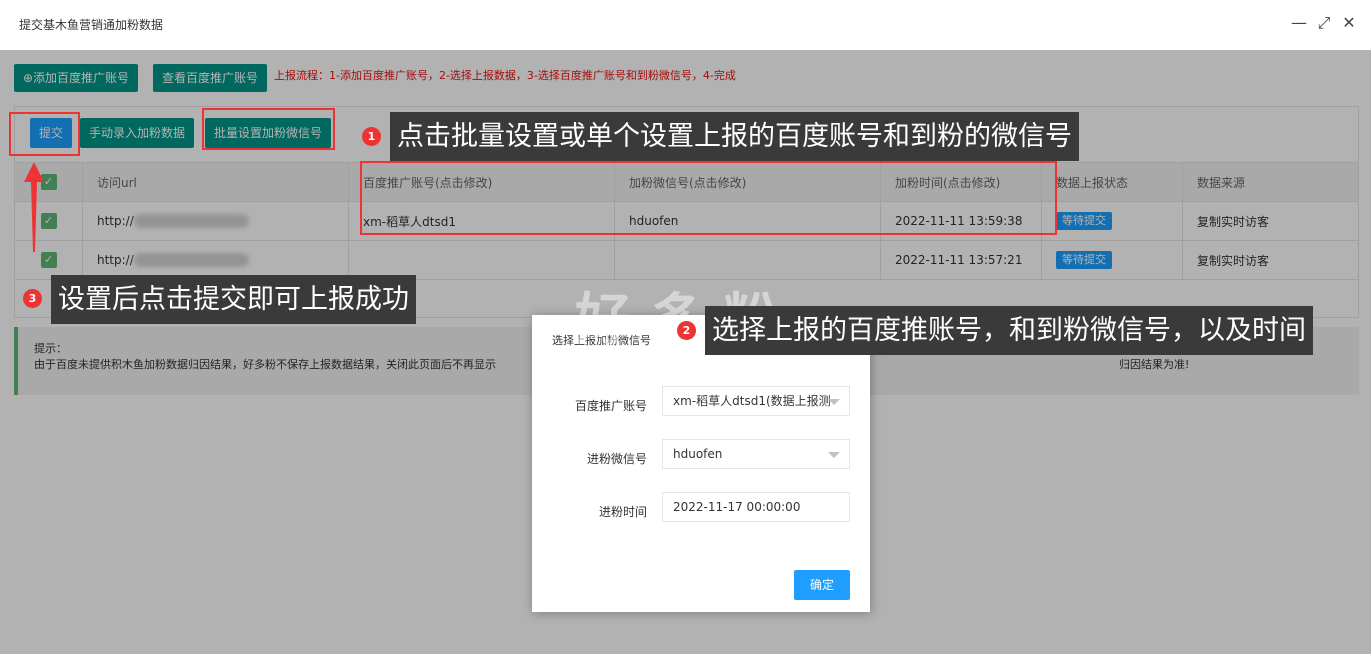 The height and width of the screenshot is (654, 1371). What do you see at coordinates (44, 134) in the screenshot?
I see `highlight-submit` at bounding box center [44, 134].